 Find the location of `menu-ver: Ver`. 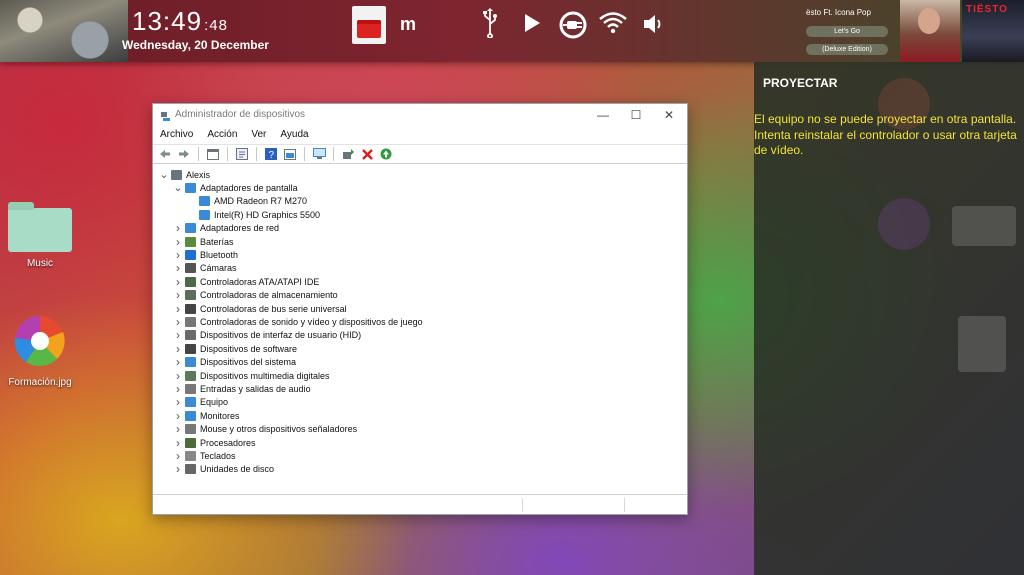

menu-ver: Ver is located at coordinates (258, 135).